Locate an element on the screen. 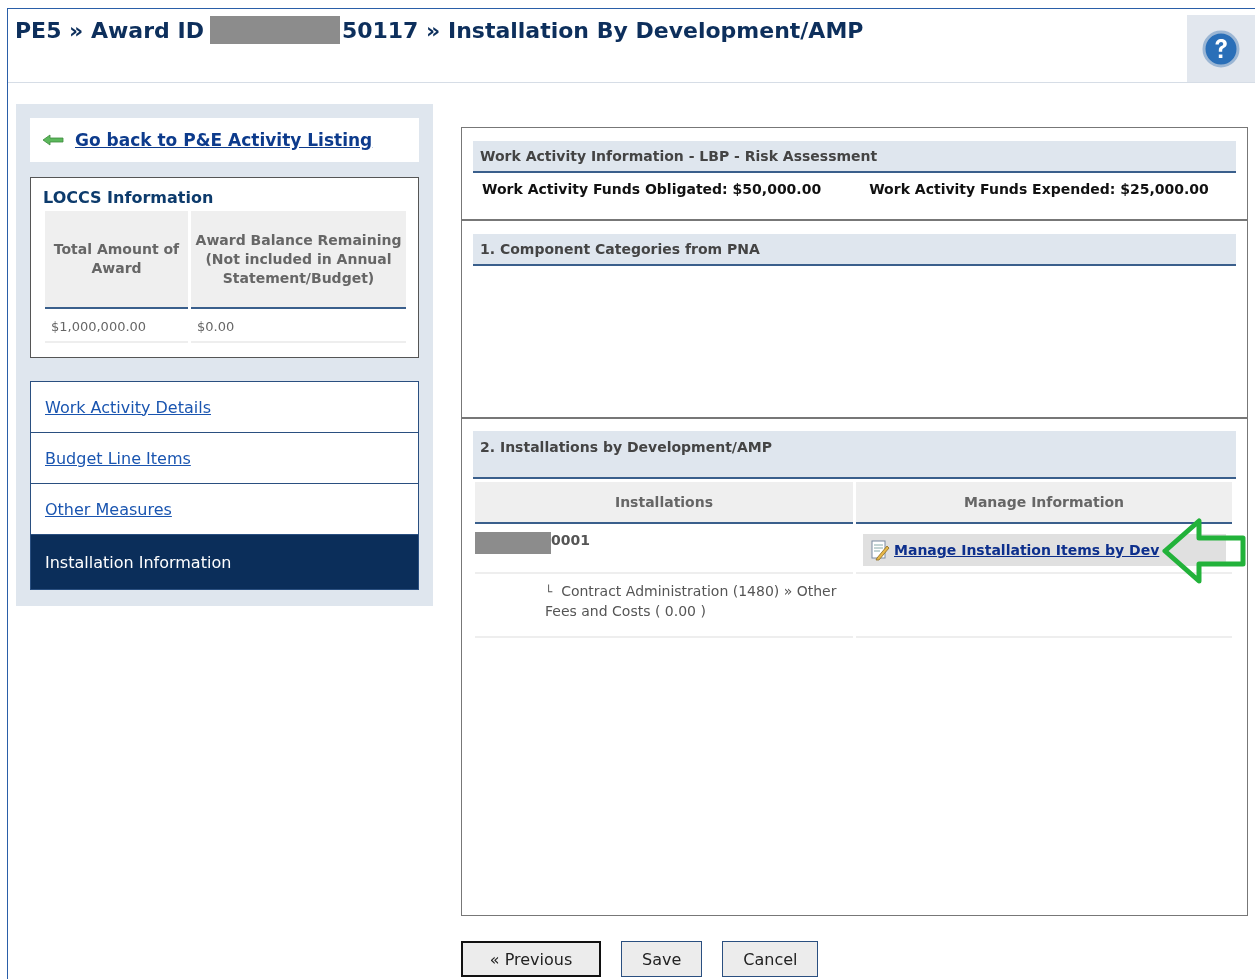  edit-document-icon is located at coordinates (880, 550).